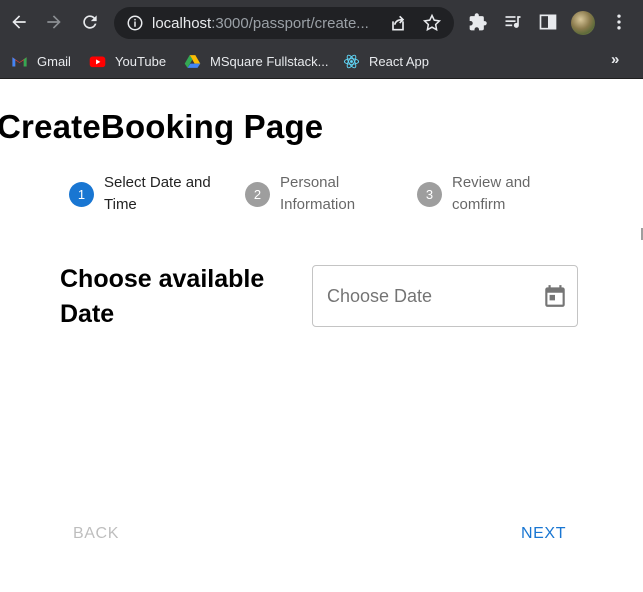  I want to click on profile-avatar, so click(583, 23).